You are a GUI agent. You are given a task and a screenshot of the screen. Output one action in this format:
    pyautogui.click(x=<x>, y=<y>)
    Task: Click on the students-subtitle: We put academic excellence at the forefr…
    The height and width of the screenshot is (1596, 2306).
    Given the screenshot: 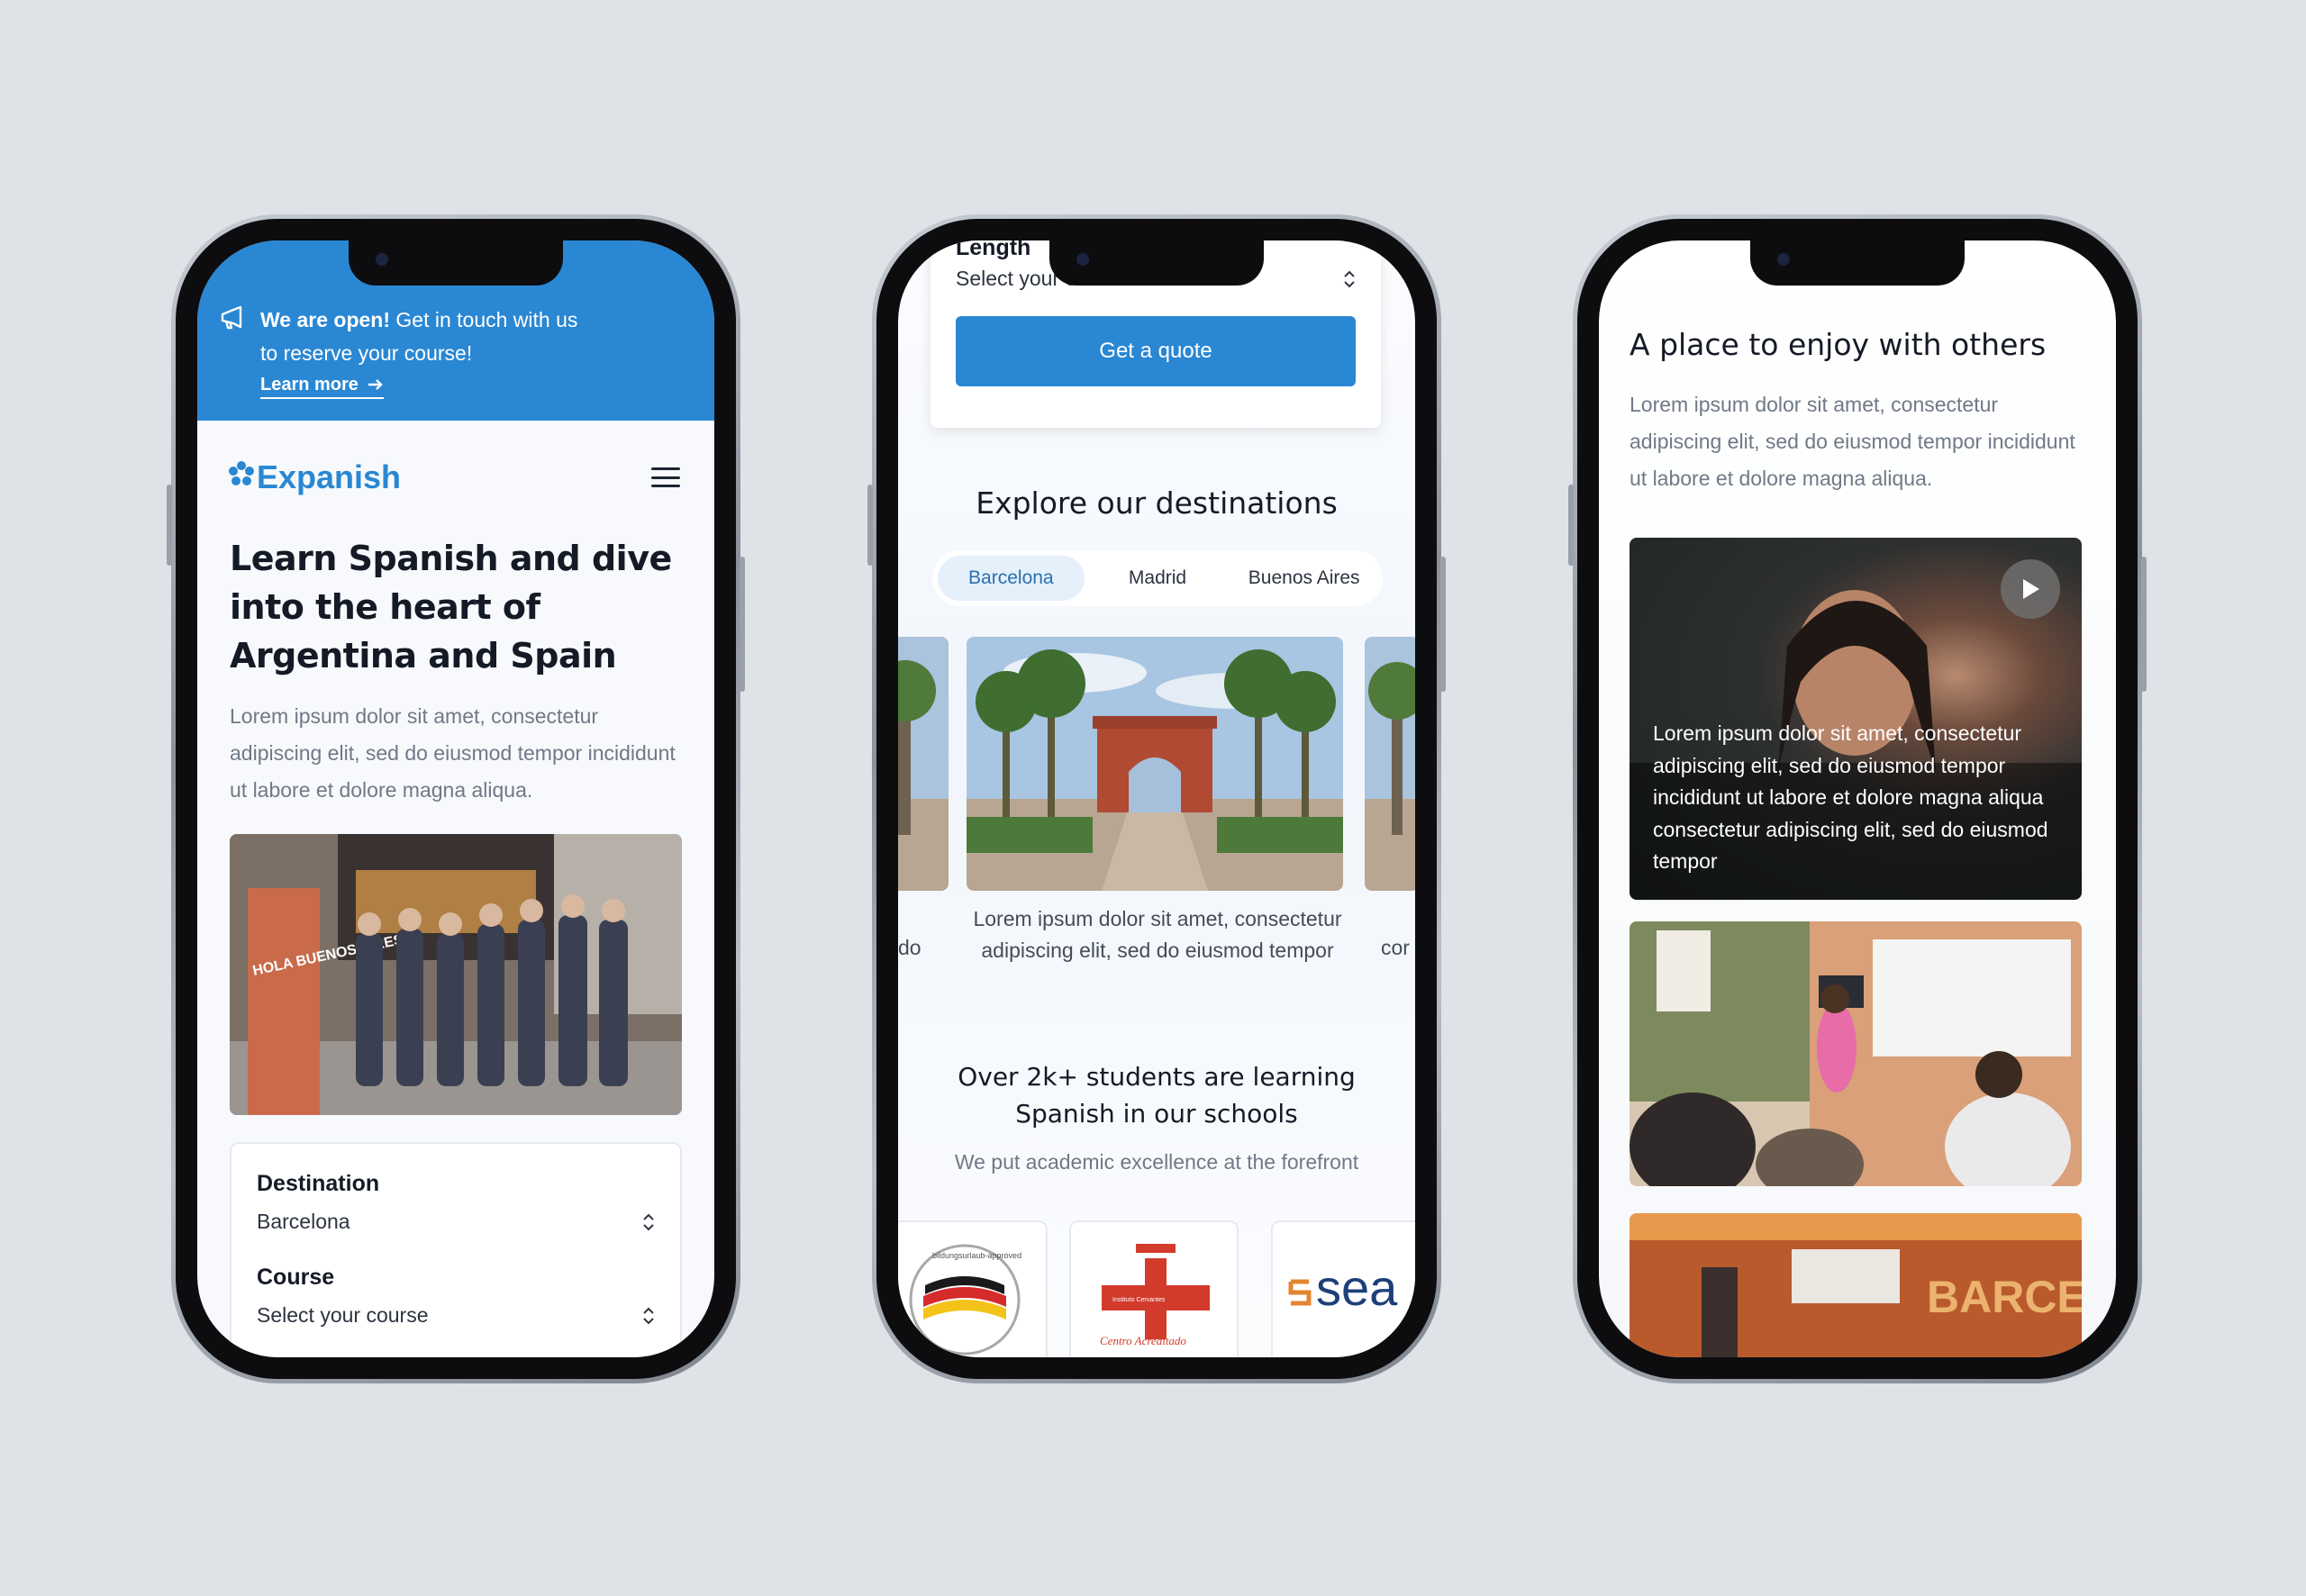 What is the action you would take?
    pyautogui.click(x=1156, y=1162)
    